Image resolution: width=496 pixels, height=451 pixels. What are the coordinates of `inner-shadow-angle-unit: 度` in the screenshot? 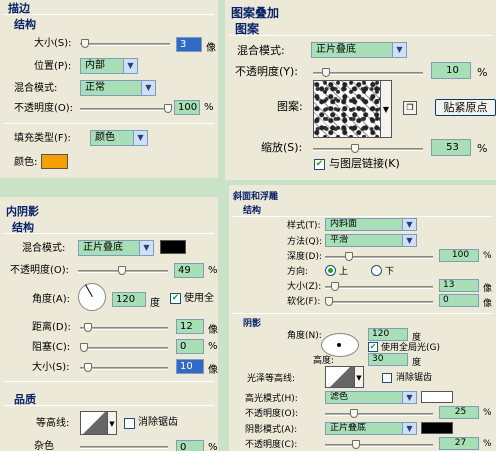 It's located at (155, 303).